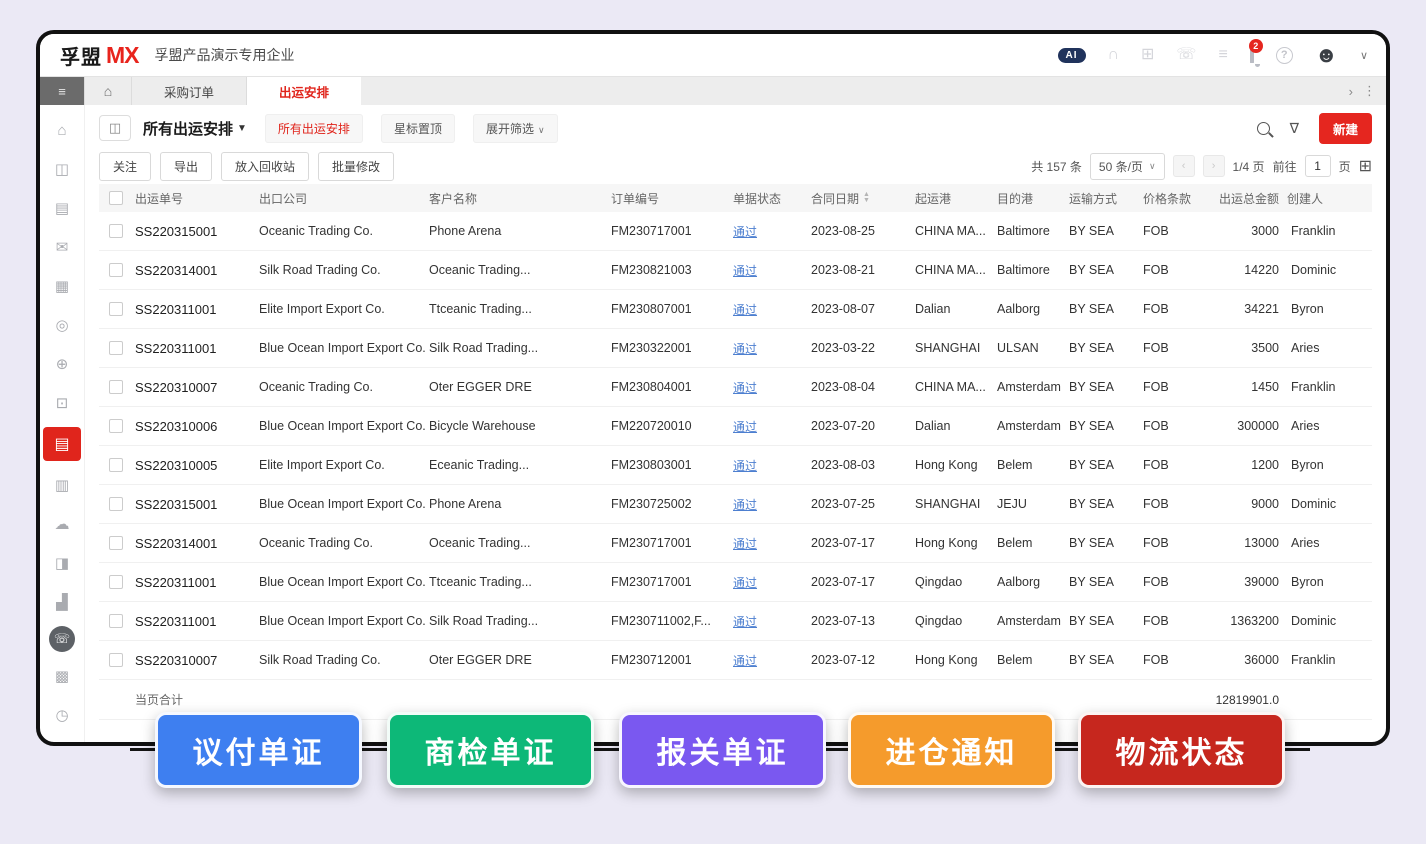 This screenshot has height=844, width=1426. What do you see at coordinates (62, 485) in the screenshot?
I see `book-icon: ▥` at bounding box center [62, 485].